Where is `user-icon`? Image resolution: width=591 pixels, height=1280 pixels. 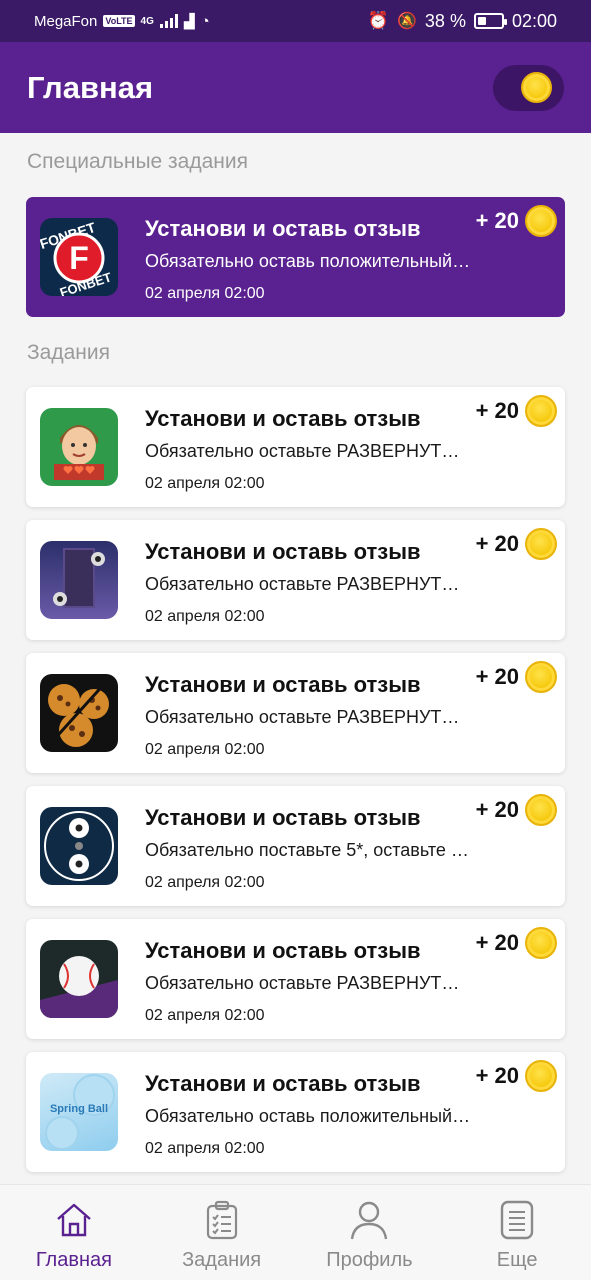 user-icon is located at coordinates (369, 1220).